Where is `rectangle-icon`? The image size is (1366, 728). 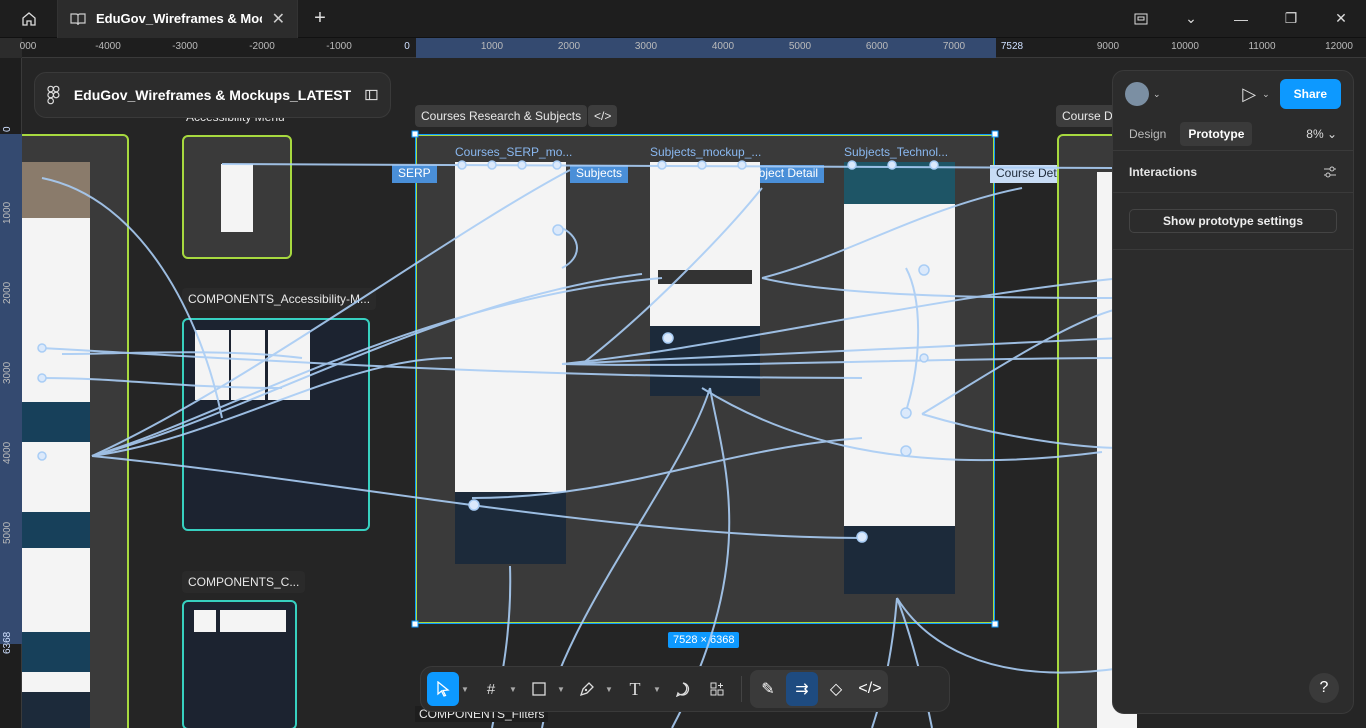
rectangle-icon is located at coordinates (539, 689).